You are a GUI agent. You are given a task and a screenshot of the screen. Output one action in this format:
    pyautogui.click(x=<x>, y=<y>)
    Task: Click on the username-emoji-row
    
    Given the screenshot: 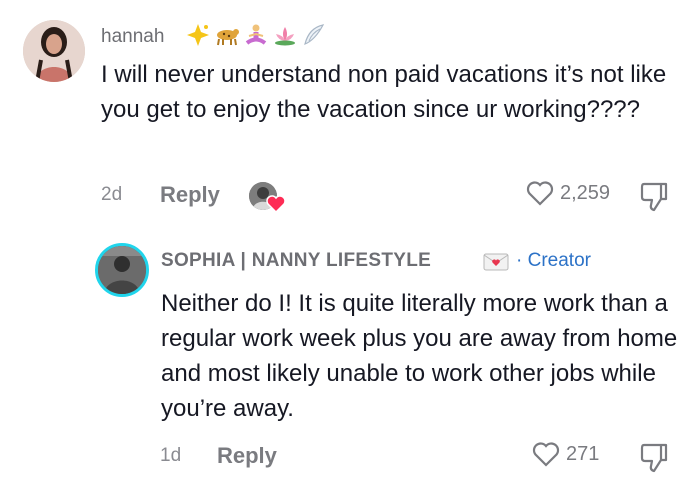 What is the action you would take?
    pyautogui.click(x=256, y=35)
    